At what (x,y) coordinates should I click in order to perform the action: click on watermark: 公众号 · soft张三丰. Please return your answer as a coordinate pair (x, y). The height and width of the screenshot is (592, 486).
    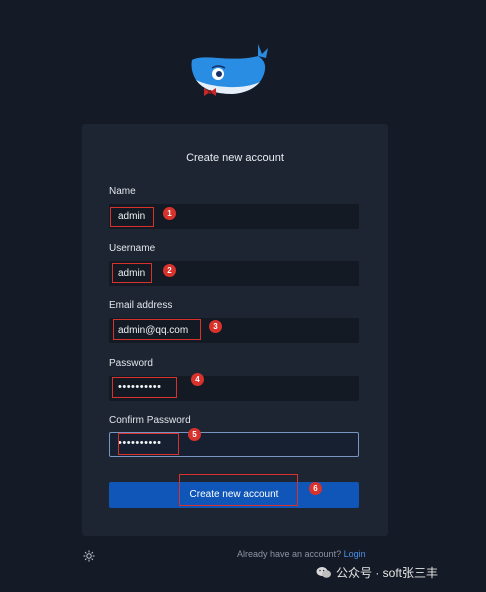
    Looking at the image, I should click on (377, 572).